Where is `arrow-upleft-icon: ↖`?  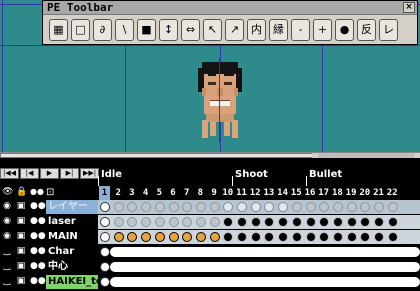
arrow-upleft-icon: ↖ is located at coordinates (212, 30).